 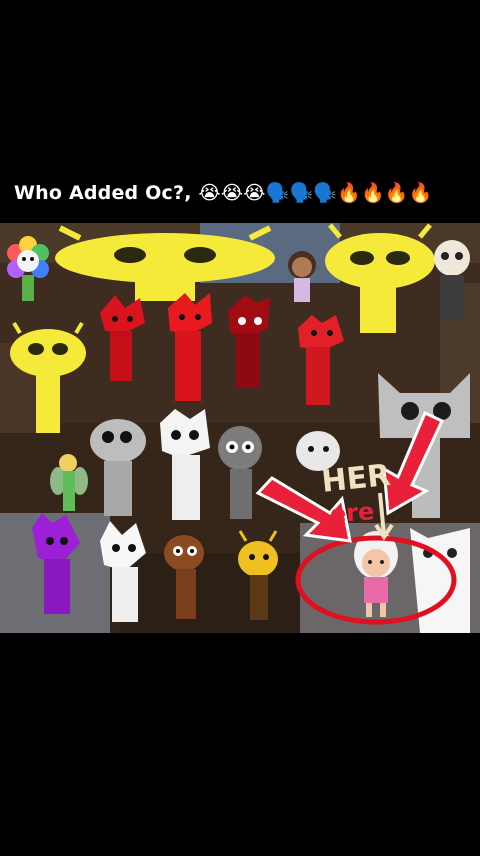 What do you see at coordinates (352, 512) in the screenshot?
I see `handwritten-ere-label: ere` at bounding box center [352, 512].